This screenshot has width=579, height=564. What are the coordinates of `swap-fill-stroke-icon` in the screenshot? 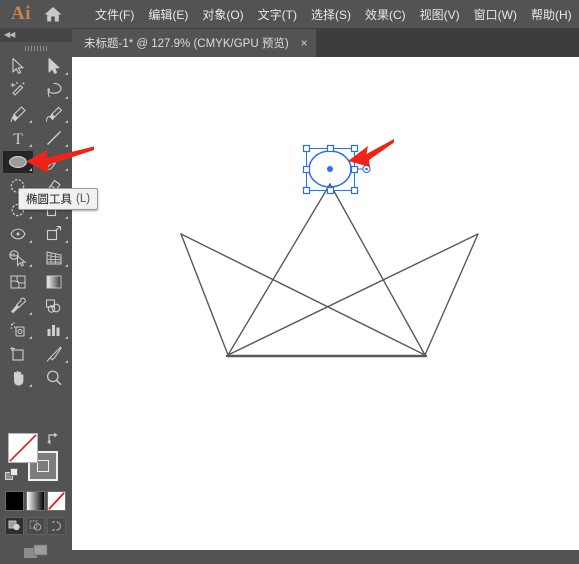 It's located at (53, 438).